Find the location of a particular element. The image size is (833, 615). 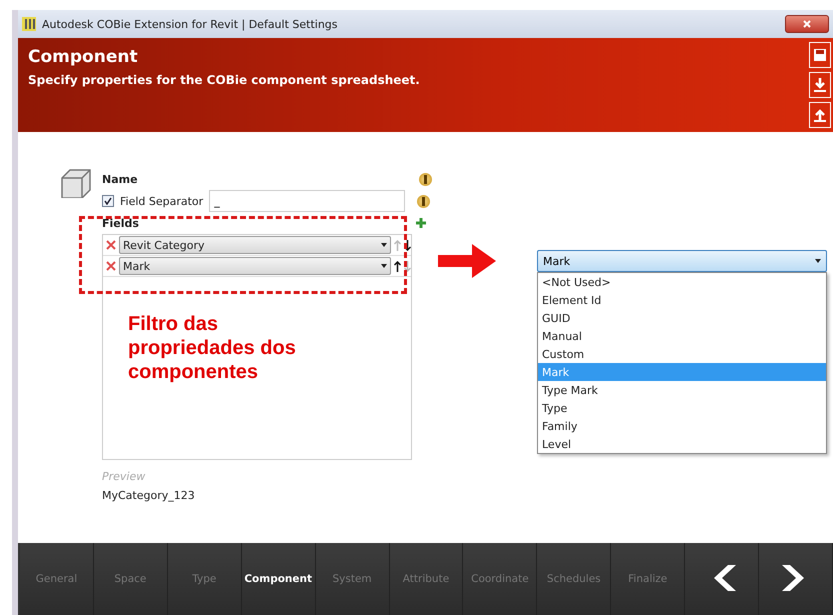

dropdown-option: GUID is located at coordinates (682, 318).